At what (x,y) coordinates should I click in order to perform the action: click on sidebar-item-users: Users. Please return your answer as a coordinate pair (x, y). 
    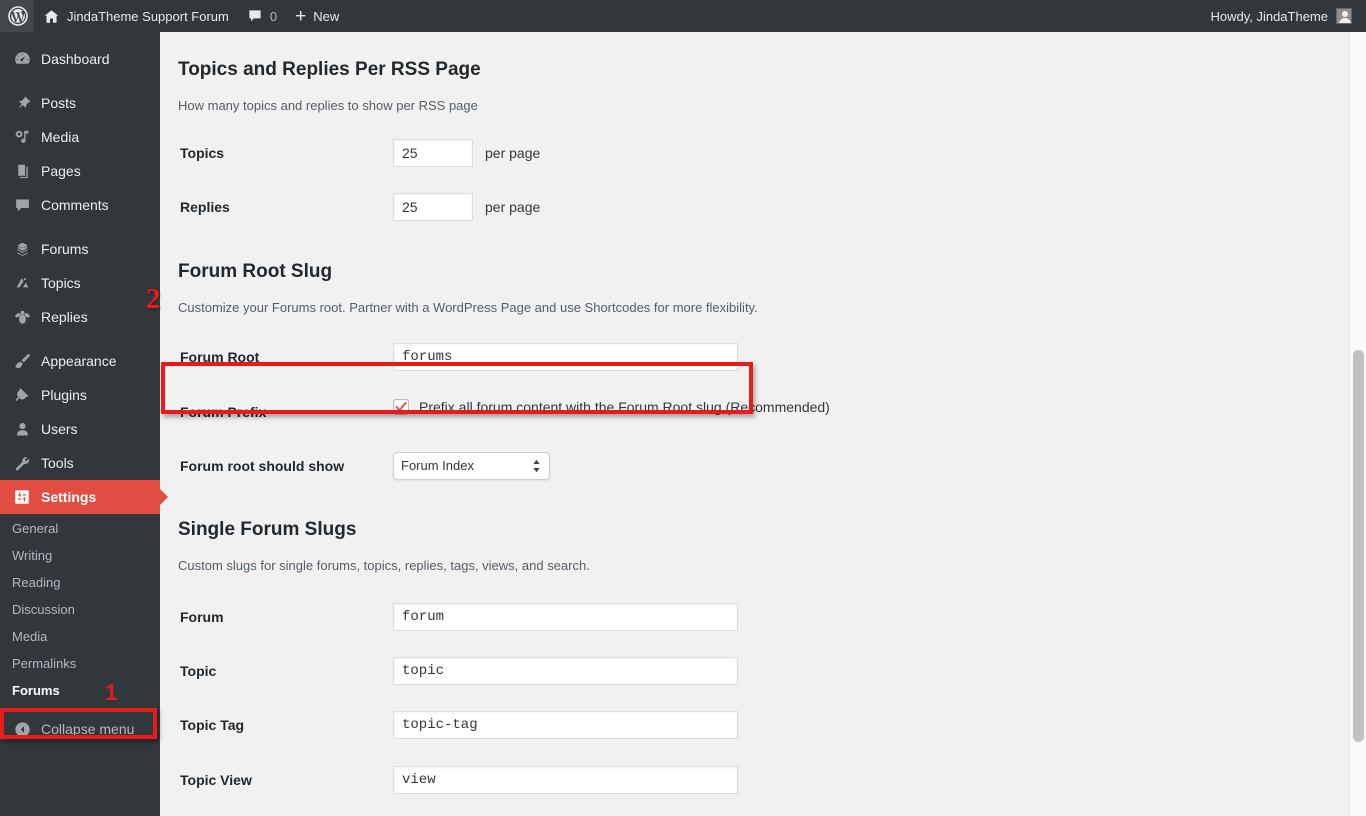
    Looking at the image, I should click on (80, 429).